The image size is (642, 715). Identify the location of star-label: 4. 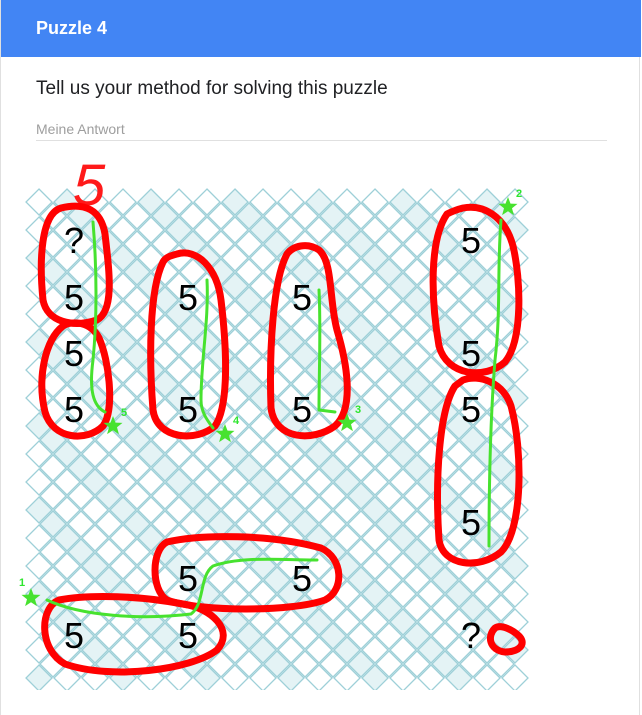
(236, 421).